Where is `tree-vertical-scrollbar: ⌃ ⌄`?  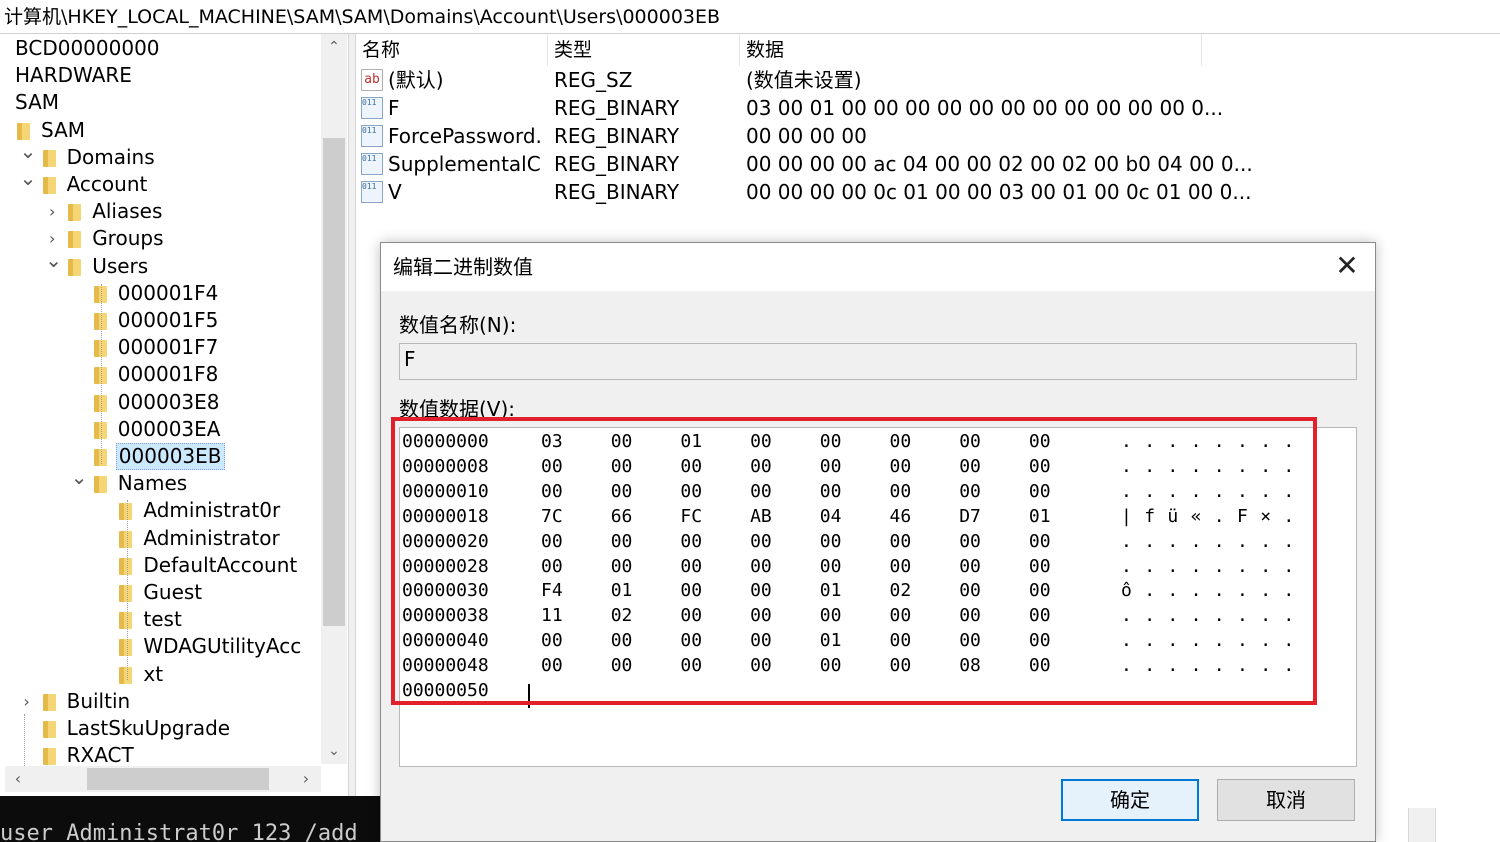 tree-vertical-scrollbar: ⌃ ⌄ is located at coordinates (334, 399).